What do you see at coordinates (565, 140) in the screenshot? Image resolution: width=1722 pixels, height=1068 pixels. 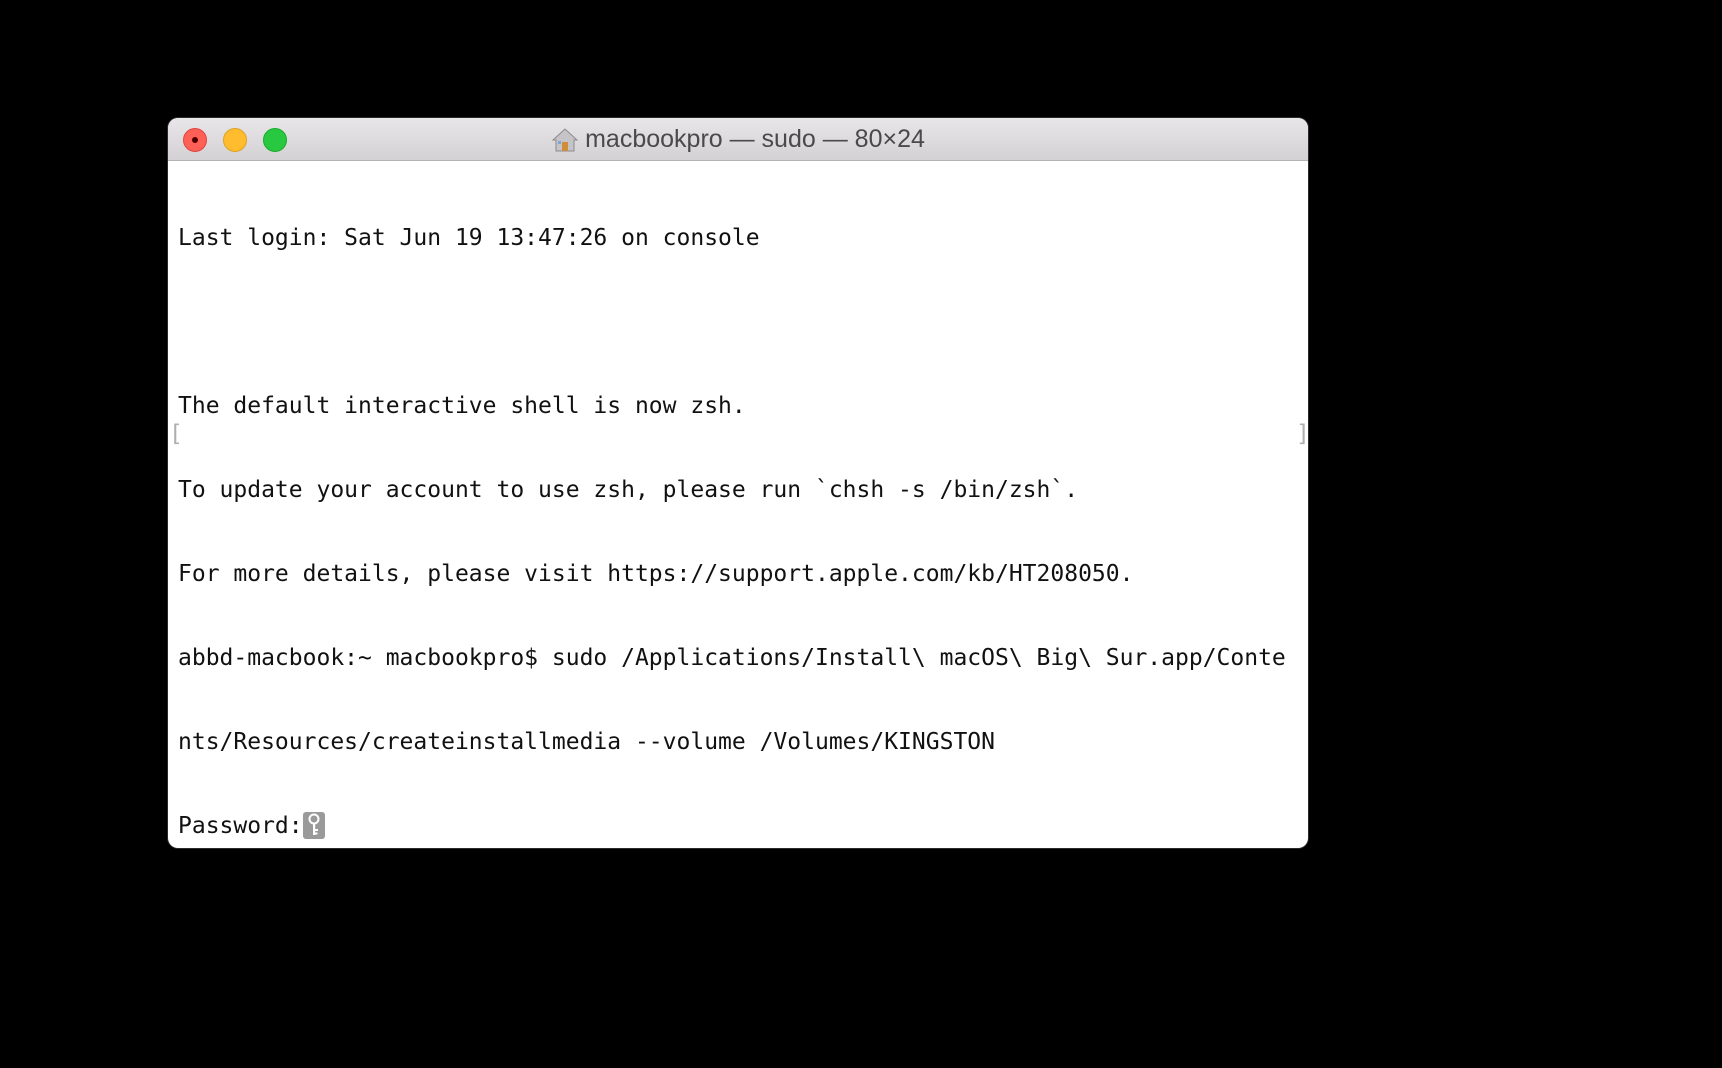 I see `home-folder-icon` at bounding box center [565, 140].